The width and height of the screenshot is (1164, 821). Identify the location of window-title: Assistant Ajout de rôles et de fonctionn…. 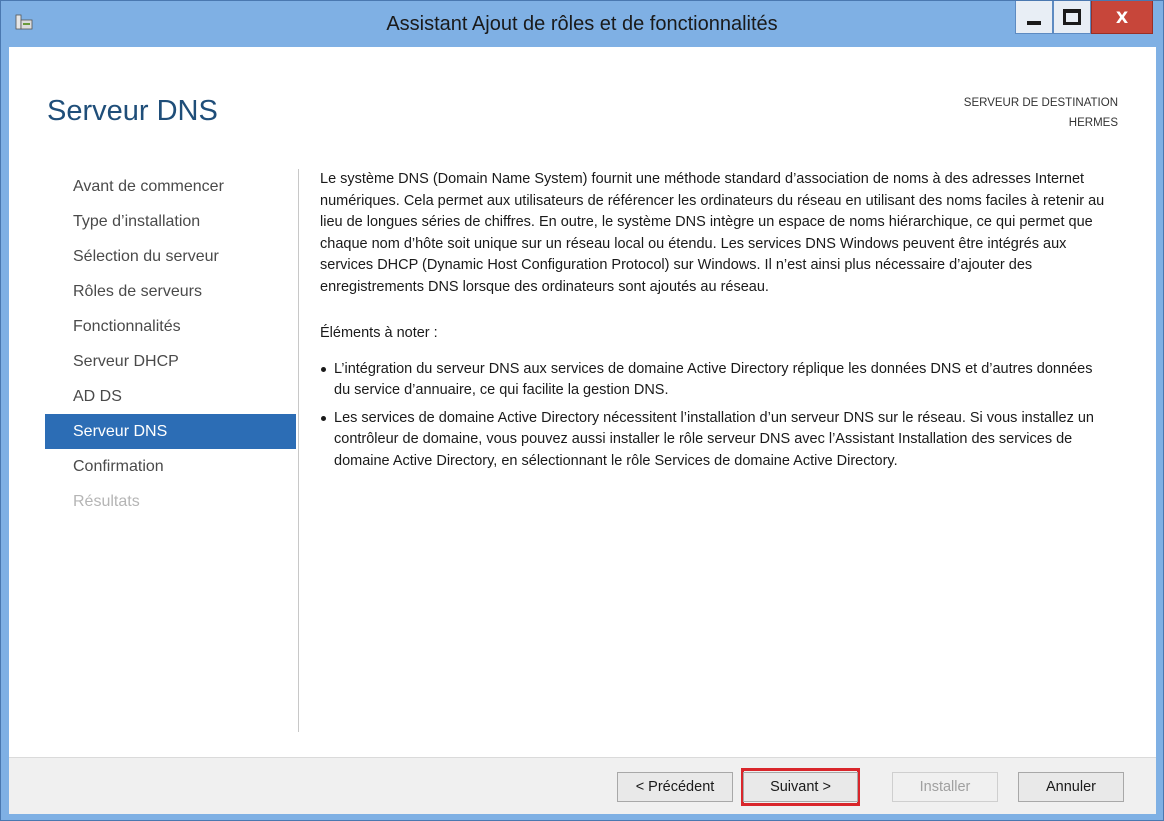
(582, 24).